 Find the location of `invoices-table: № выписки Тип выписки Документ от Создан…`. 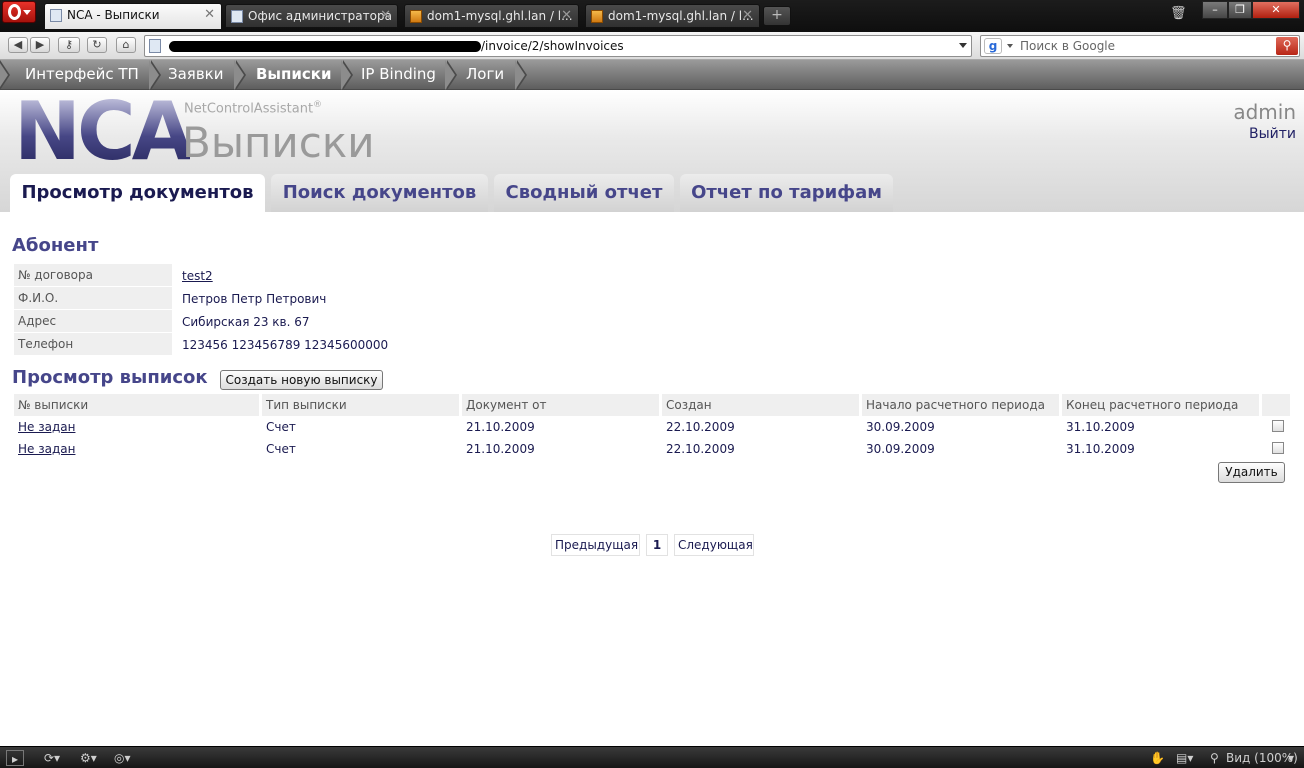

invoices-table: № выписки Тип выписки Документ от Создан… is located at coordinates (652, 427).